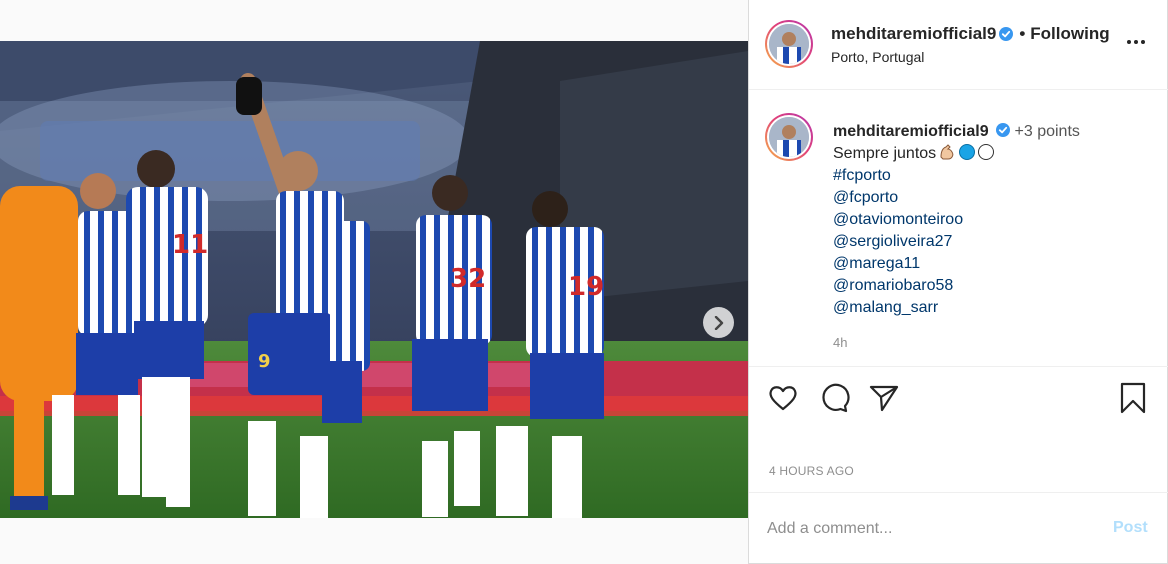 The height and width of the screenshot is (564, 1168). What do you see at coordinates (1133, 398) in the screenshot?
I see `bookmark-icon` at bounding box center [1133, 398].